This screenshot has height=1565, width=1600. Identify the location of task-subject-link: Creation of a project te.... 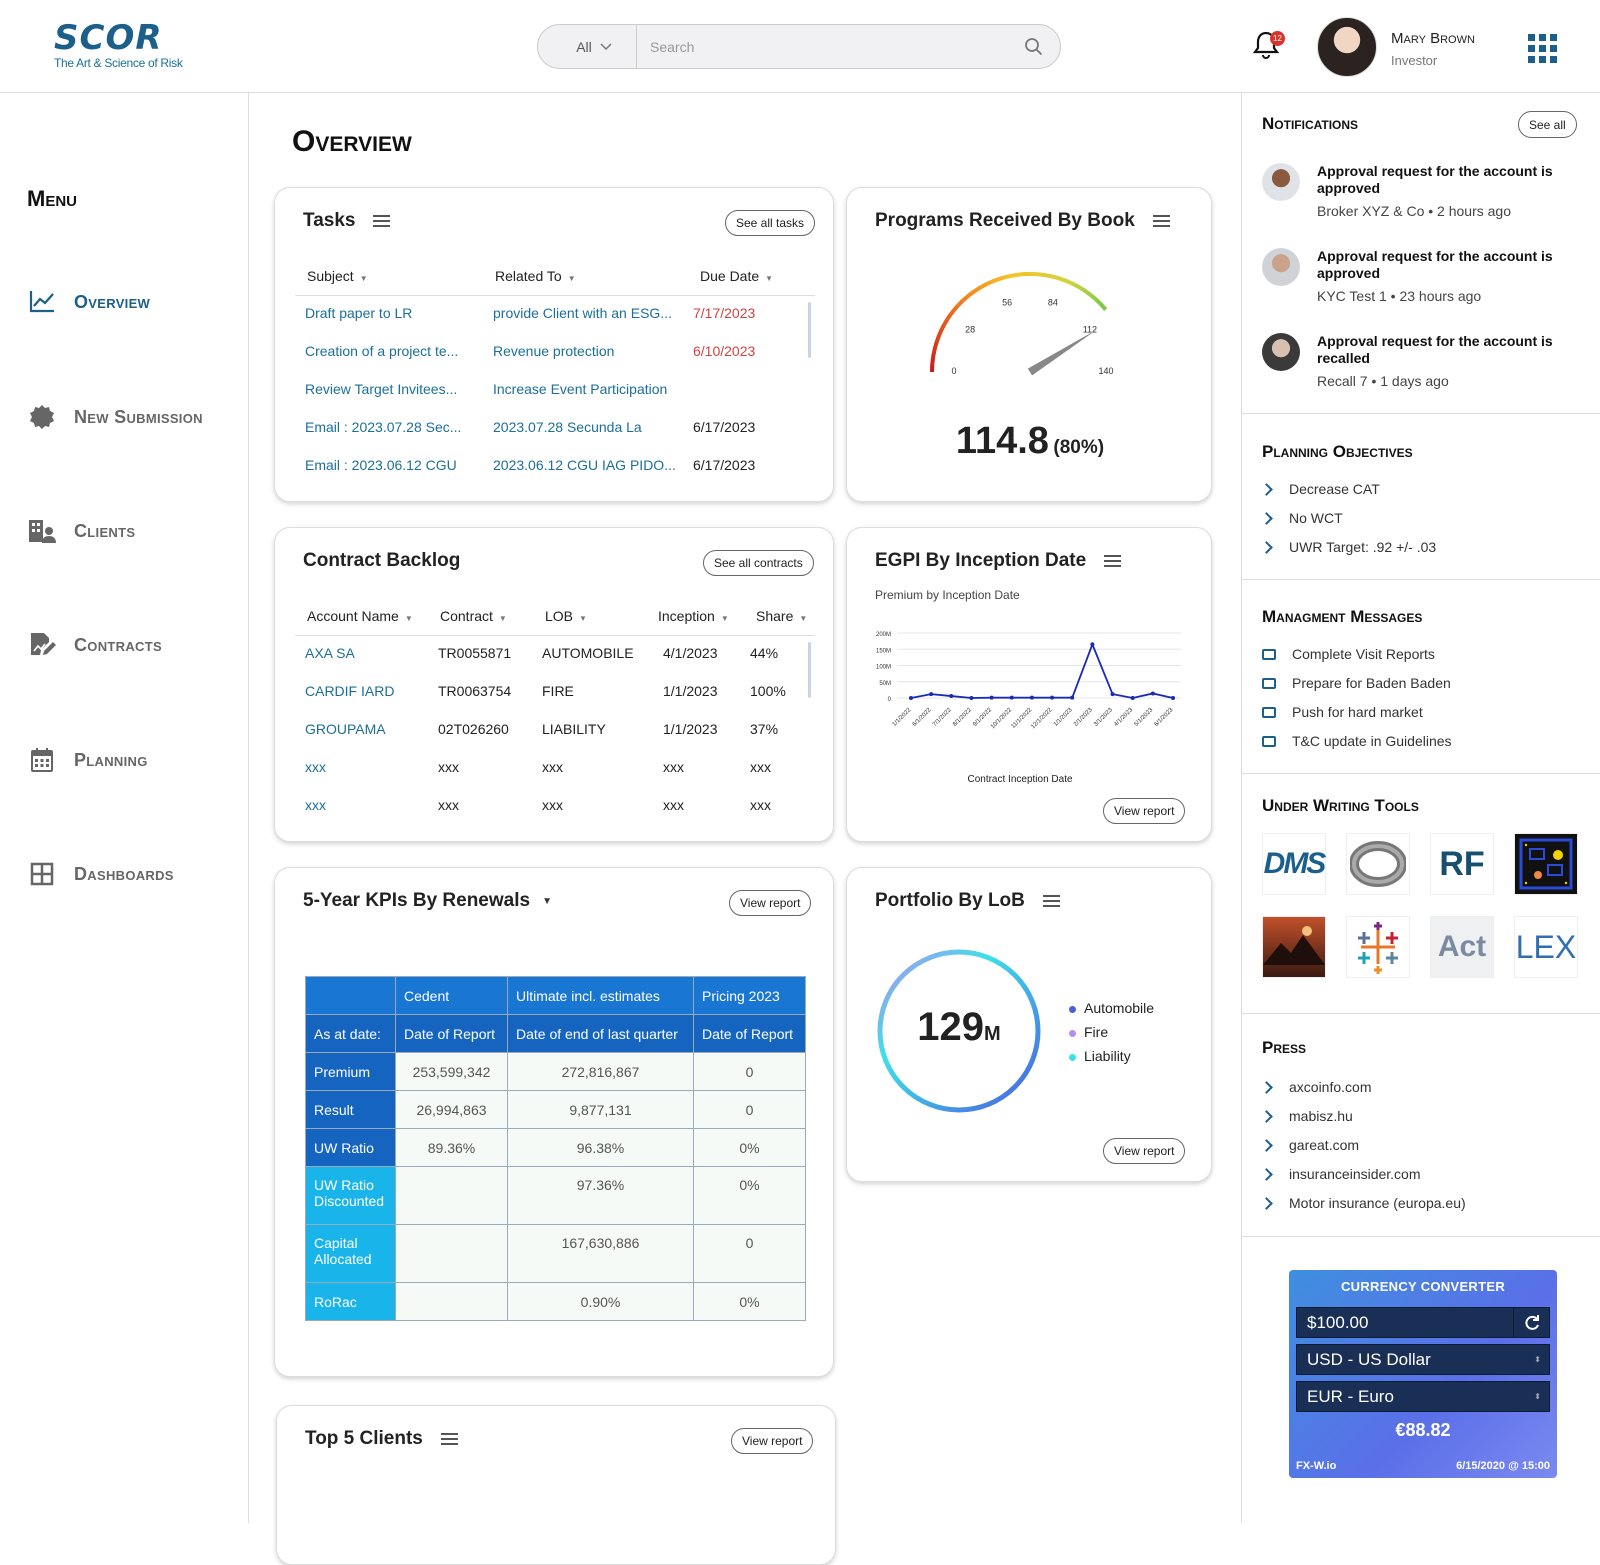
(390, 351).